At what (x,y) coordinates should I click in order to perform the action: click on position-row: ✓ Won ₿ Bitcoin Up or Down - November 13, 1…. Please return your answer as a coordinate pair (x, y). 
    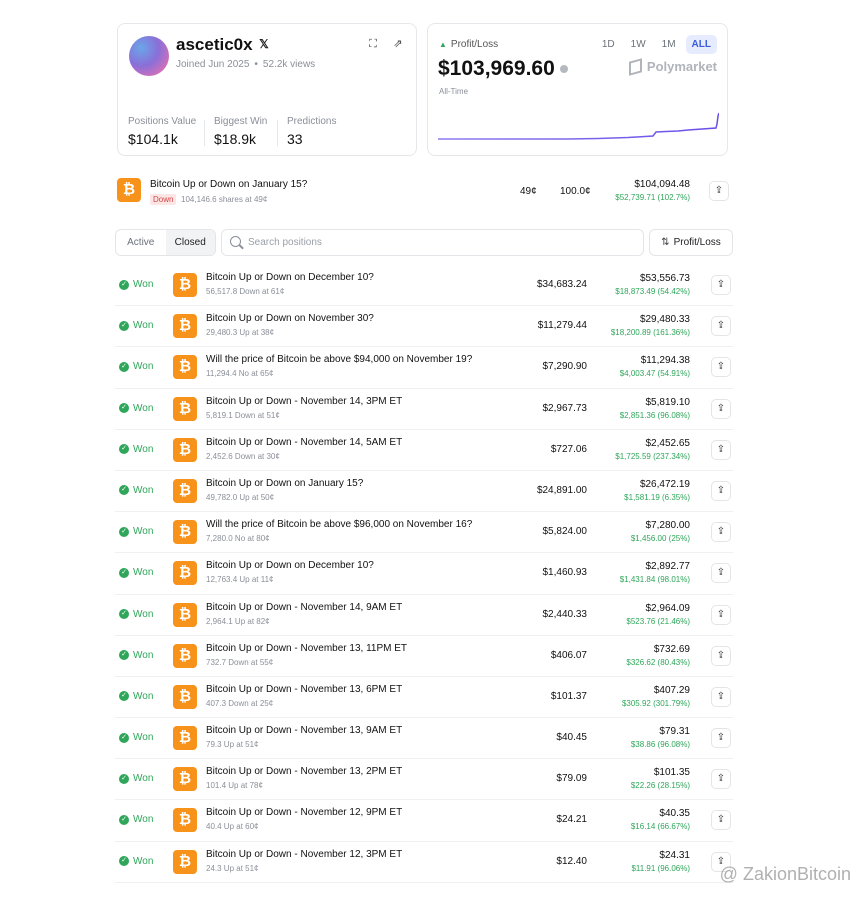
    Looking at the image, I should click on (424, 656).